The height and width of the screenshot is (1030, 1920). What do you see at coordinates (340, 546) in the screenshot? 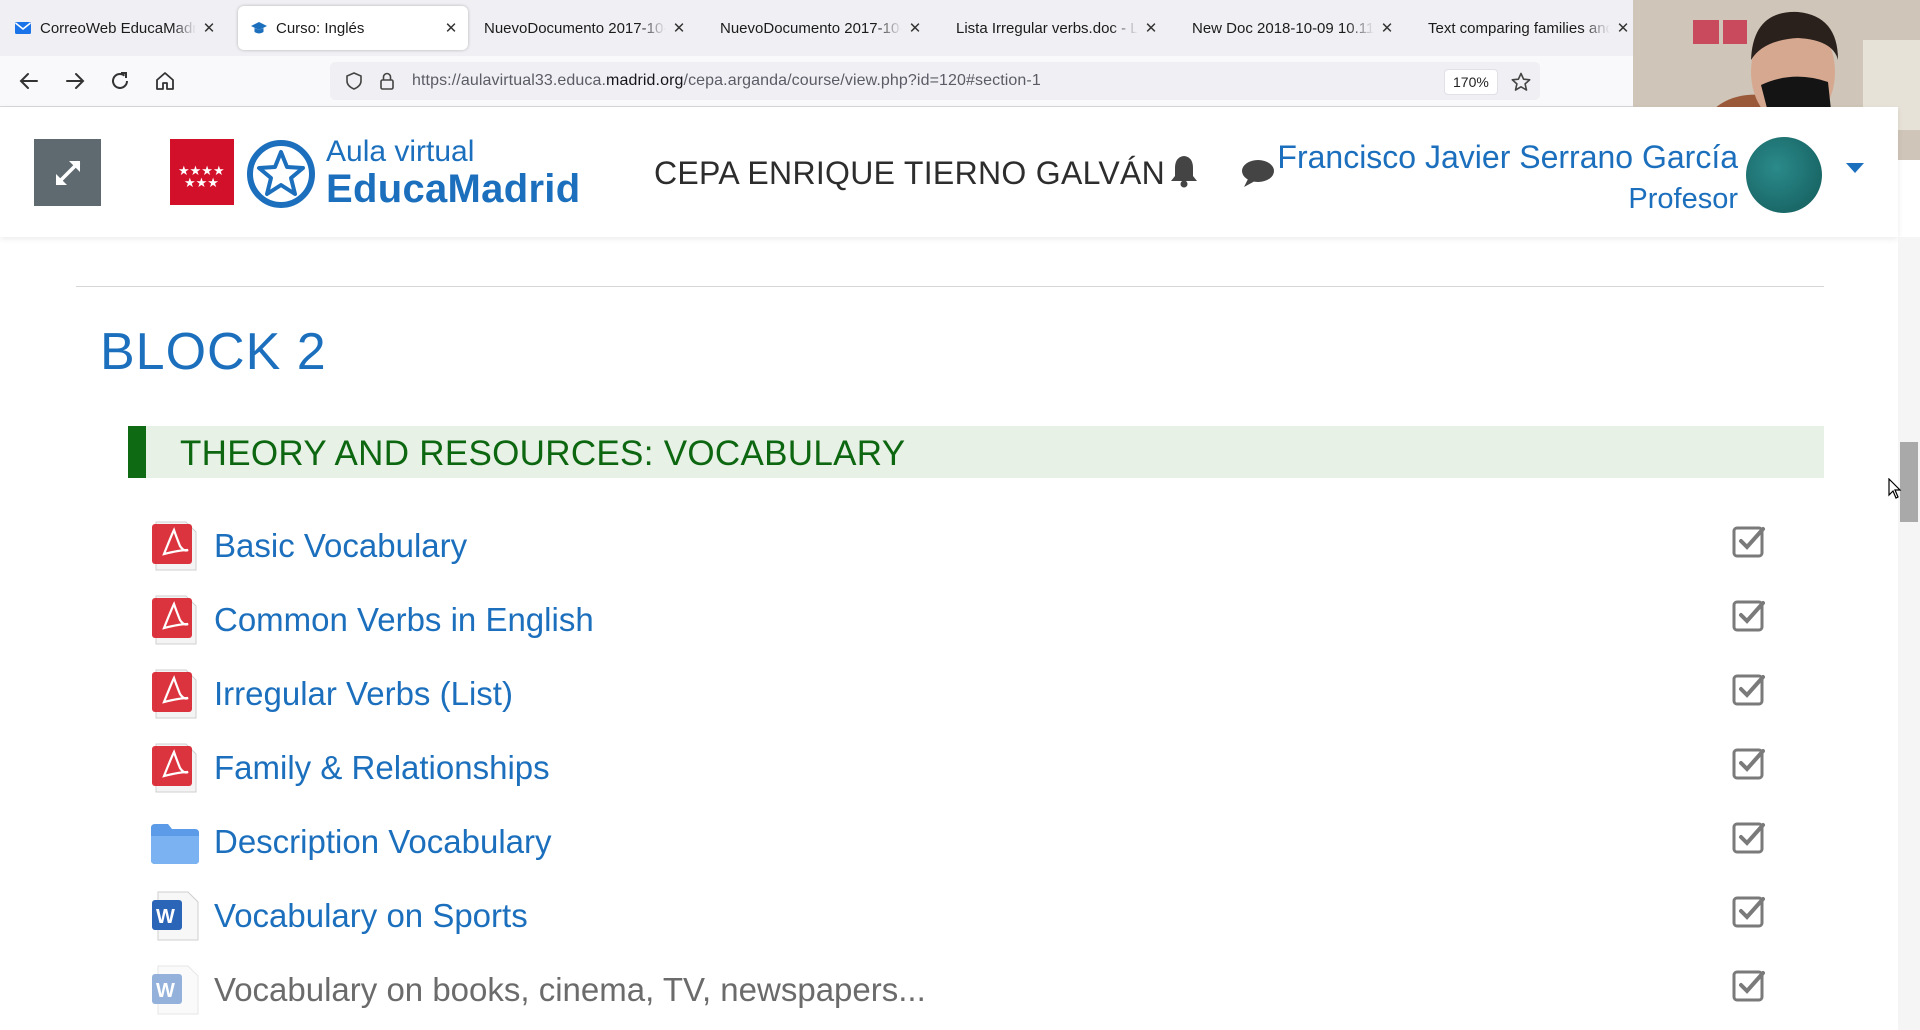
I see `activity-link: Basic Vocabulary` at bounding box center [340, 546].